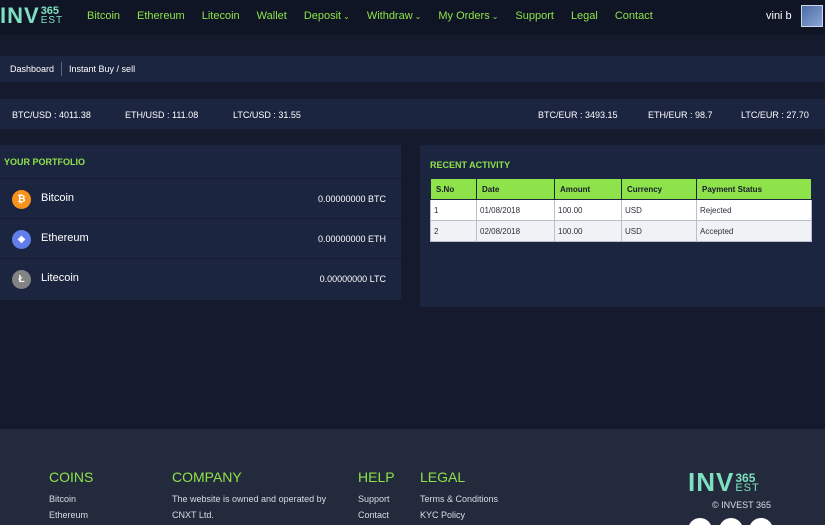 The height and width of the screenshot is (525, 825). I want to click on user-name: vini b, so click(779, 16).